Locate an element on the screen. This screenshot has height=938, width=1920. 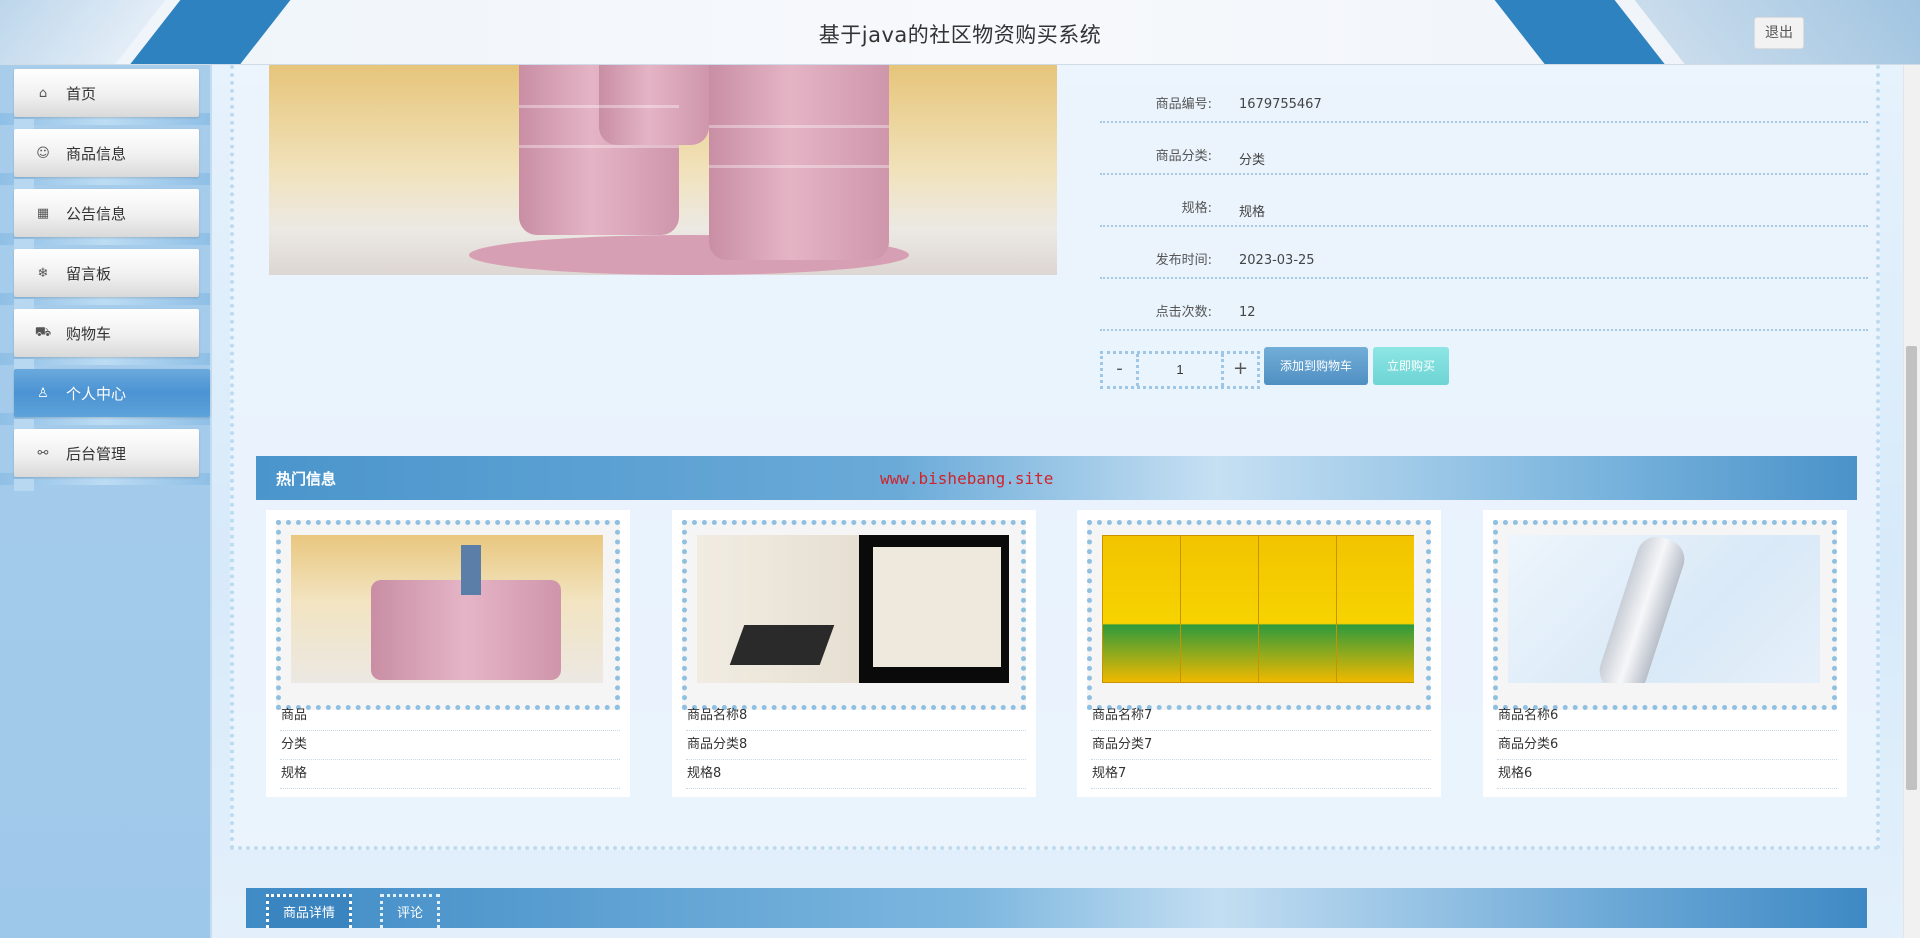
tab-comments: 评论 is located at coordinates (410, 911).